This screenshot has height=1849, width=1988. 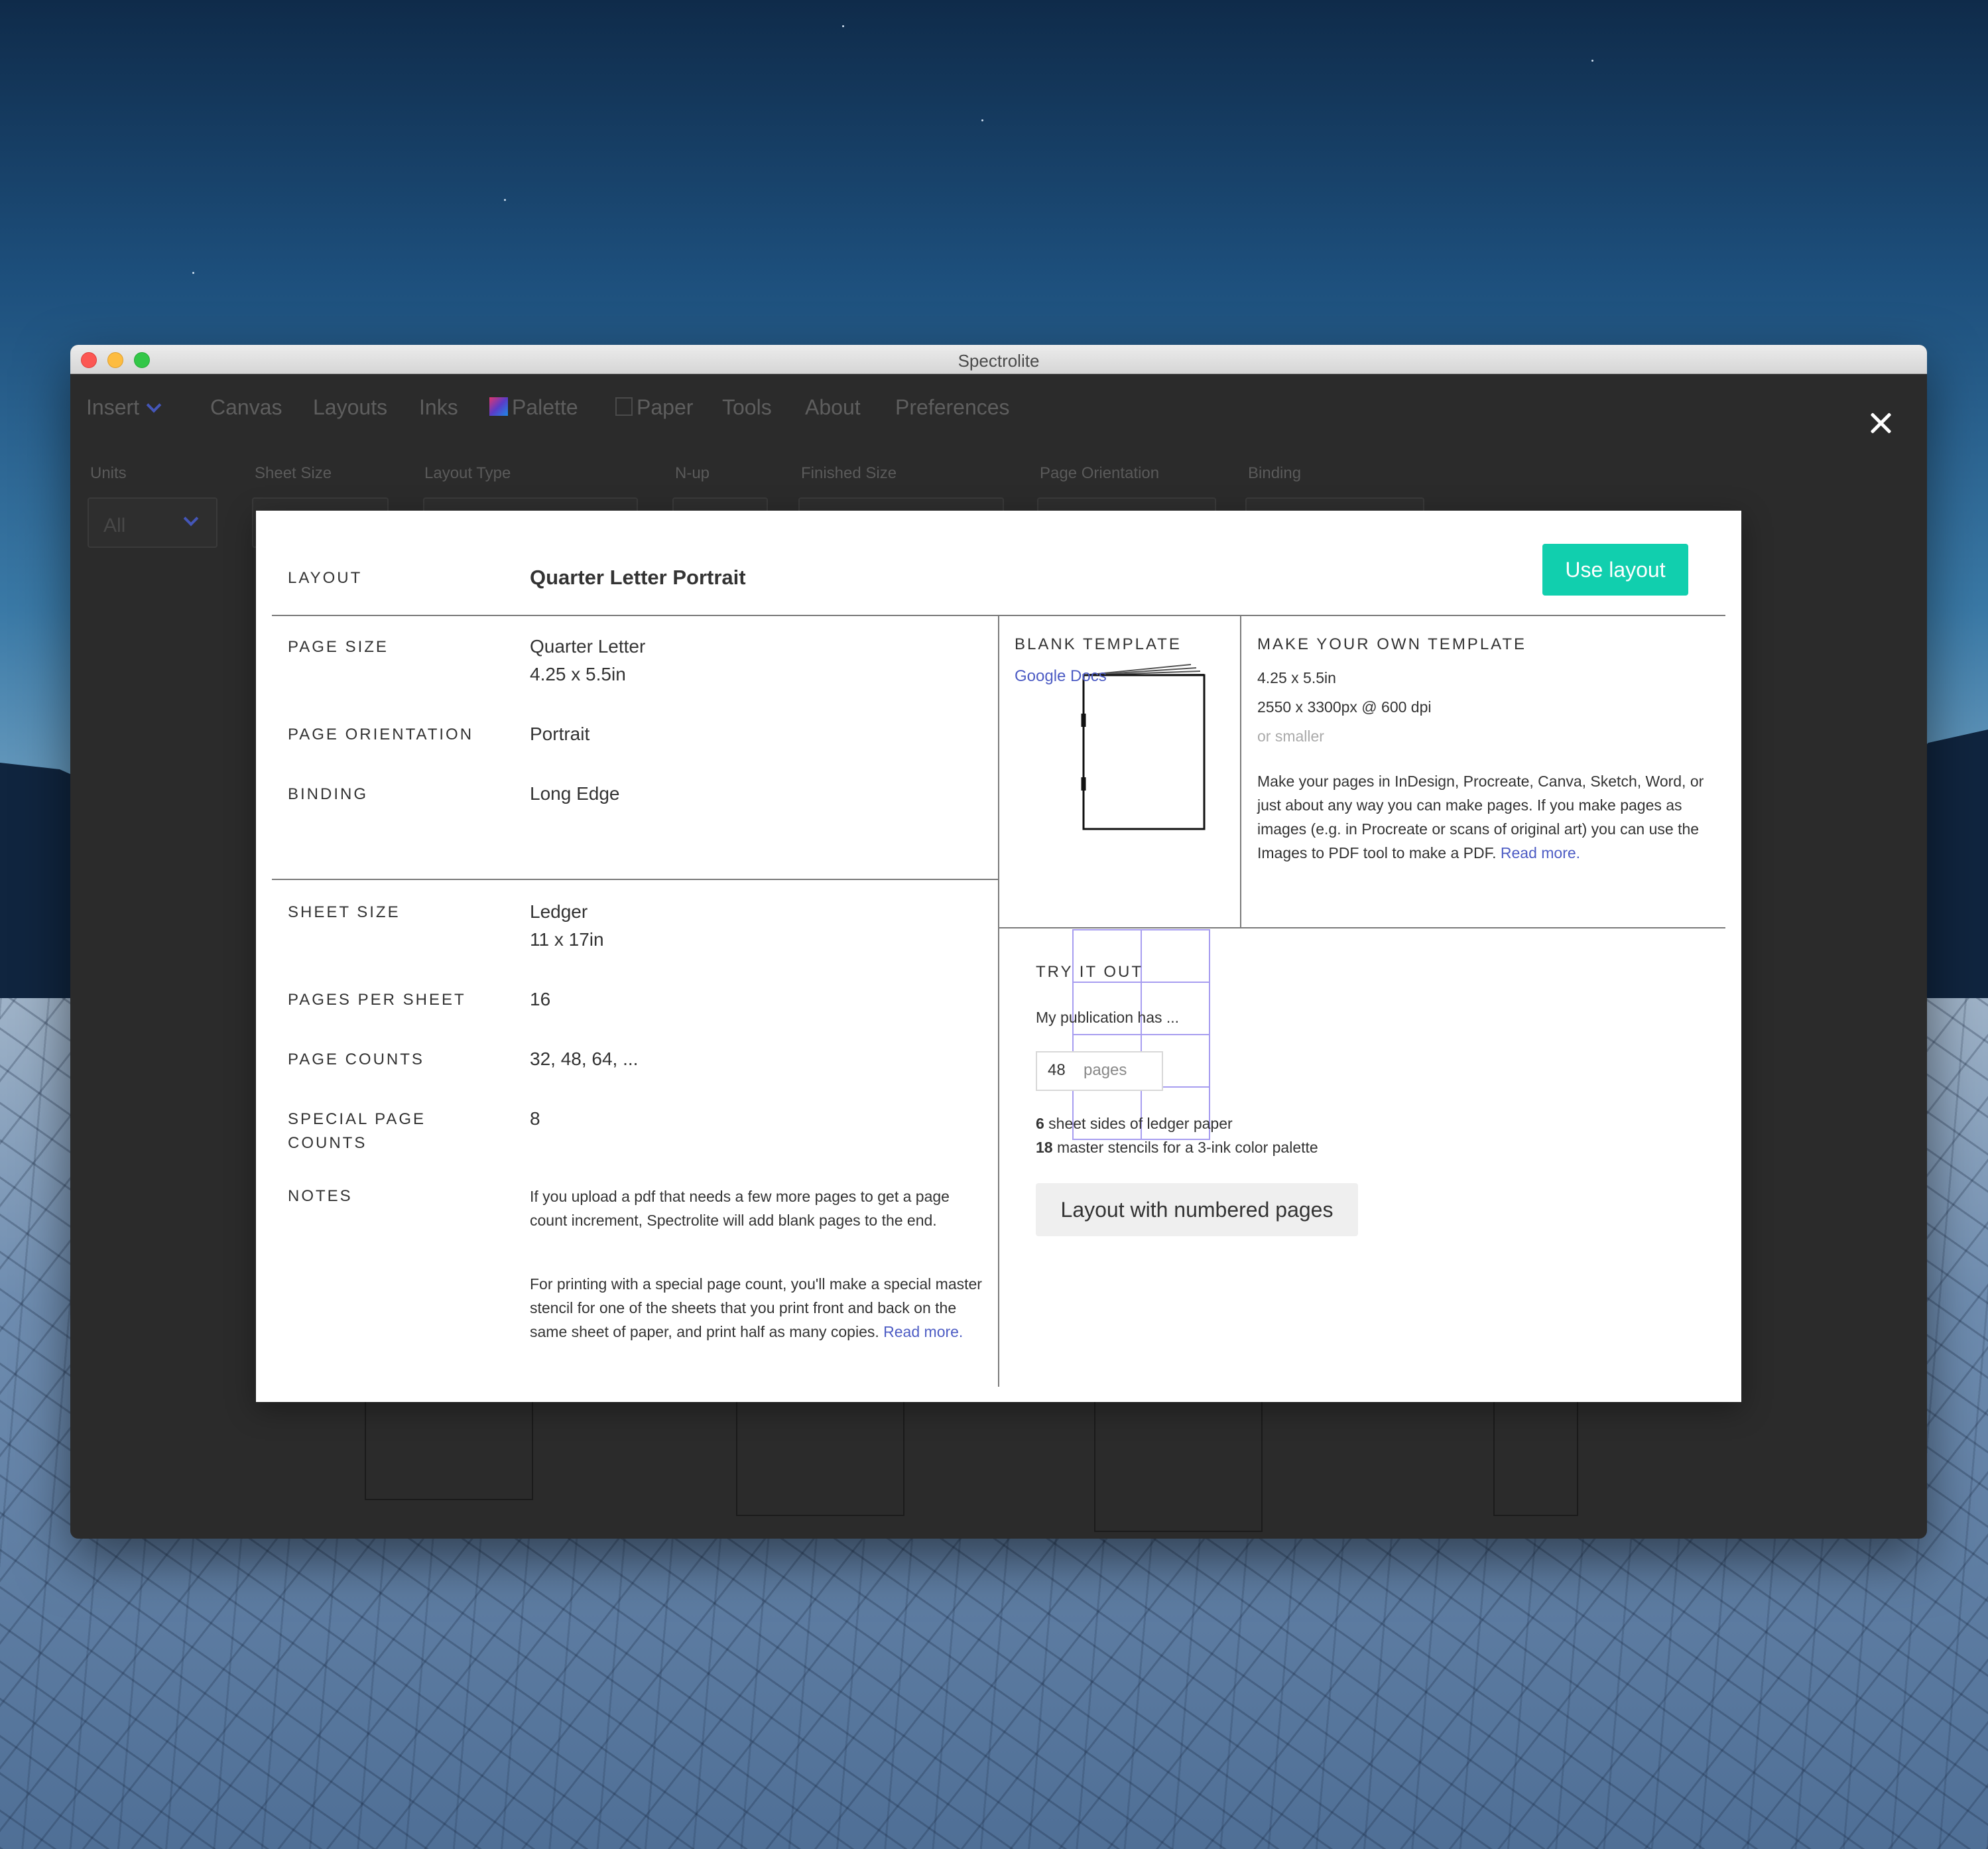 I want to click on title-bar: Spectrolite, so click(x=998, y=359).